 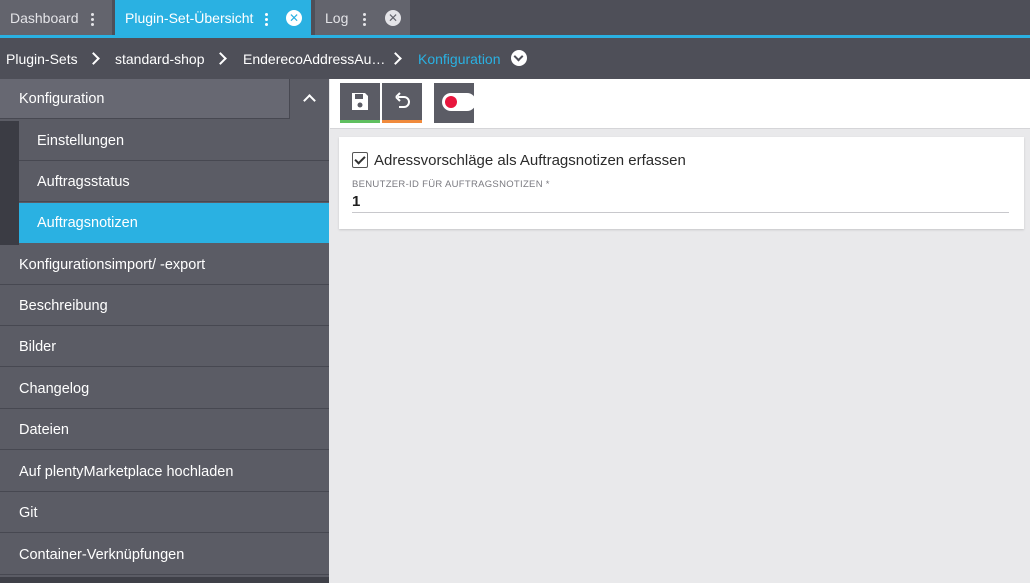 I want to click on breadcrumb-current: Konfiguration, so click(x=459, y=59).